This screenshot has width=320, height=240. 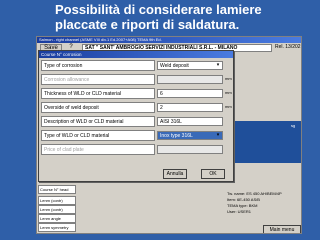 I want to click on dialog-row: Price of clad plate, so click(x=137, y=149).